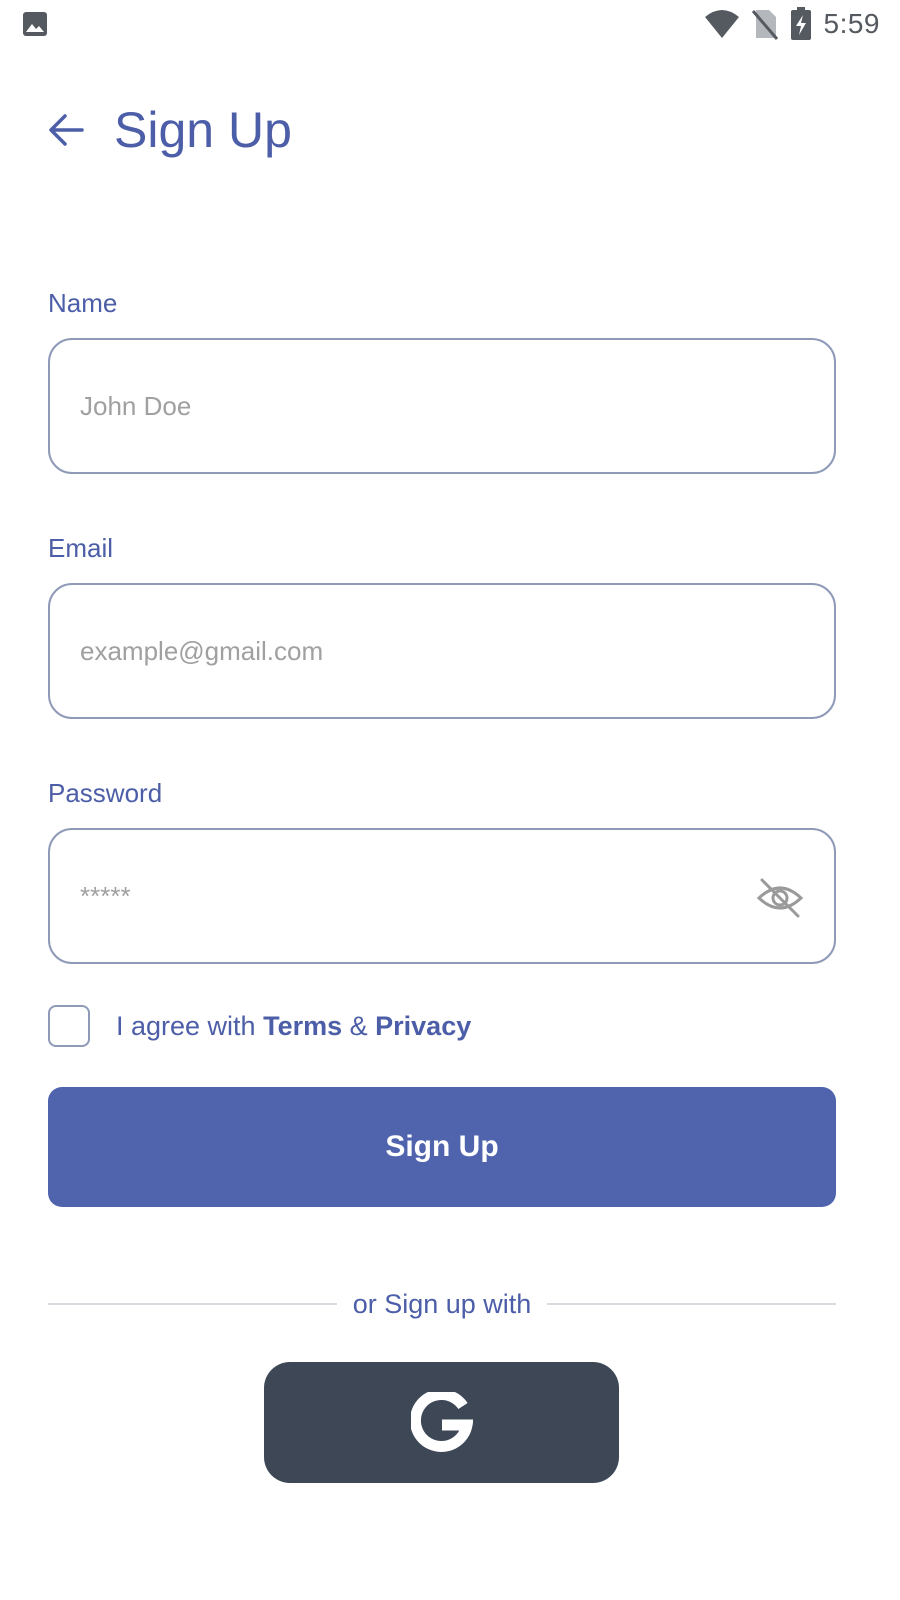 The width and height of the screenshot is (900, 1600). I want to click on page-title: Sign Up, so click(203, 130).